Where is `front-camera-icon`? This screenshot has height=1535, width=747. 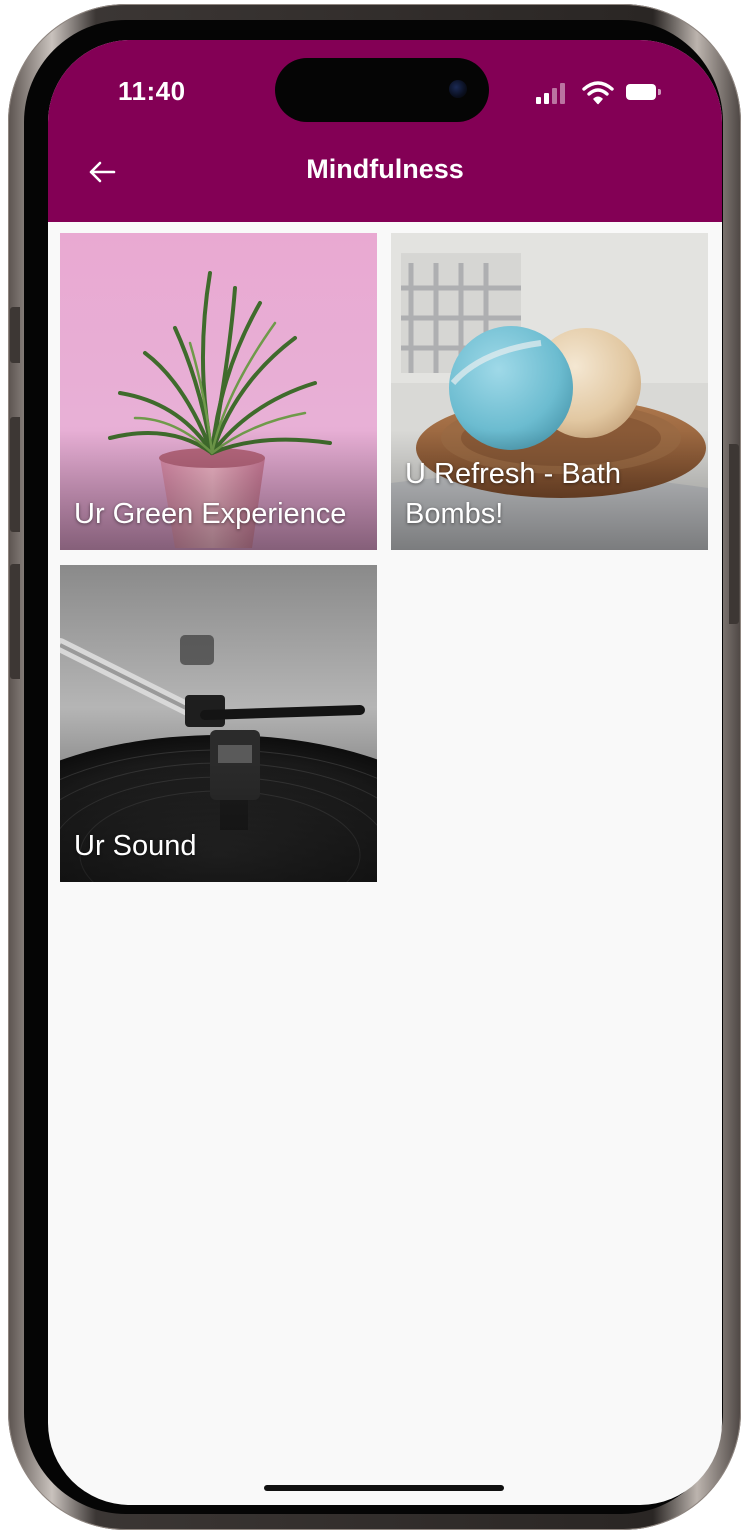 front-camera-icon is located at coordinates (458, 89).